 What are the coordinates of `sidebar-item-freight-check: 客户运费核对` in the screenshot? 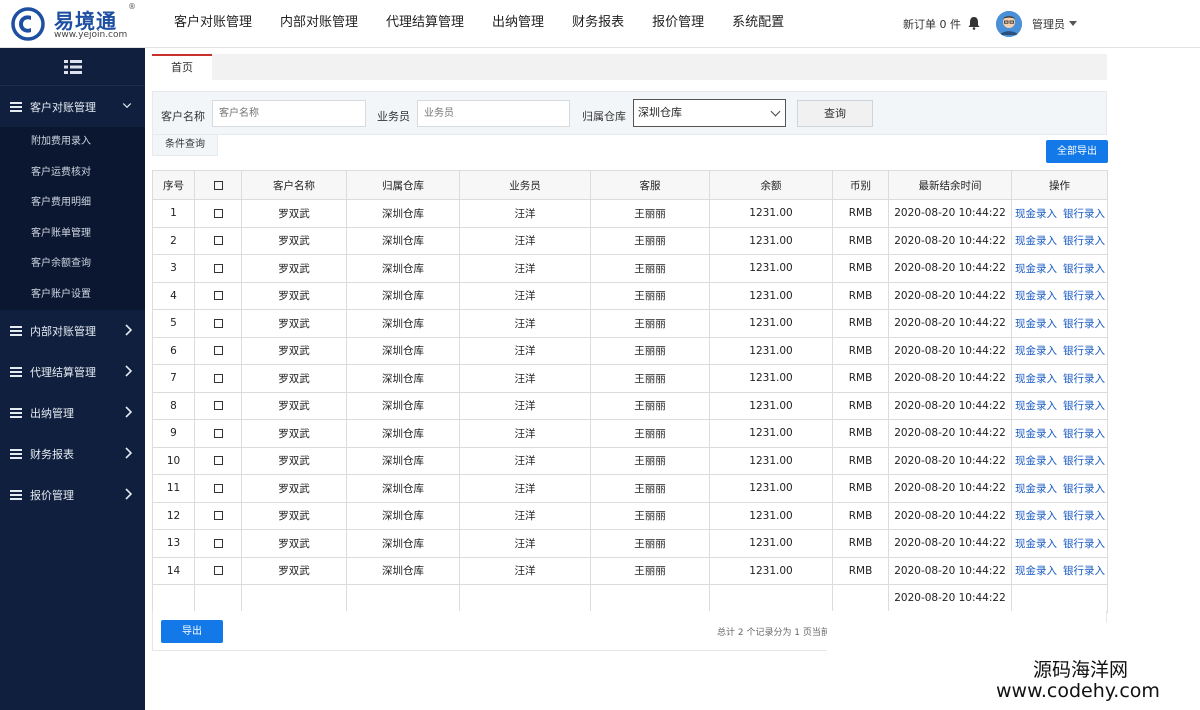 It's located at (72, 173).